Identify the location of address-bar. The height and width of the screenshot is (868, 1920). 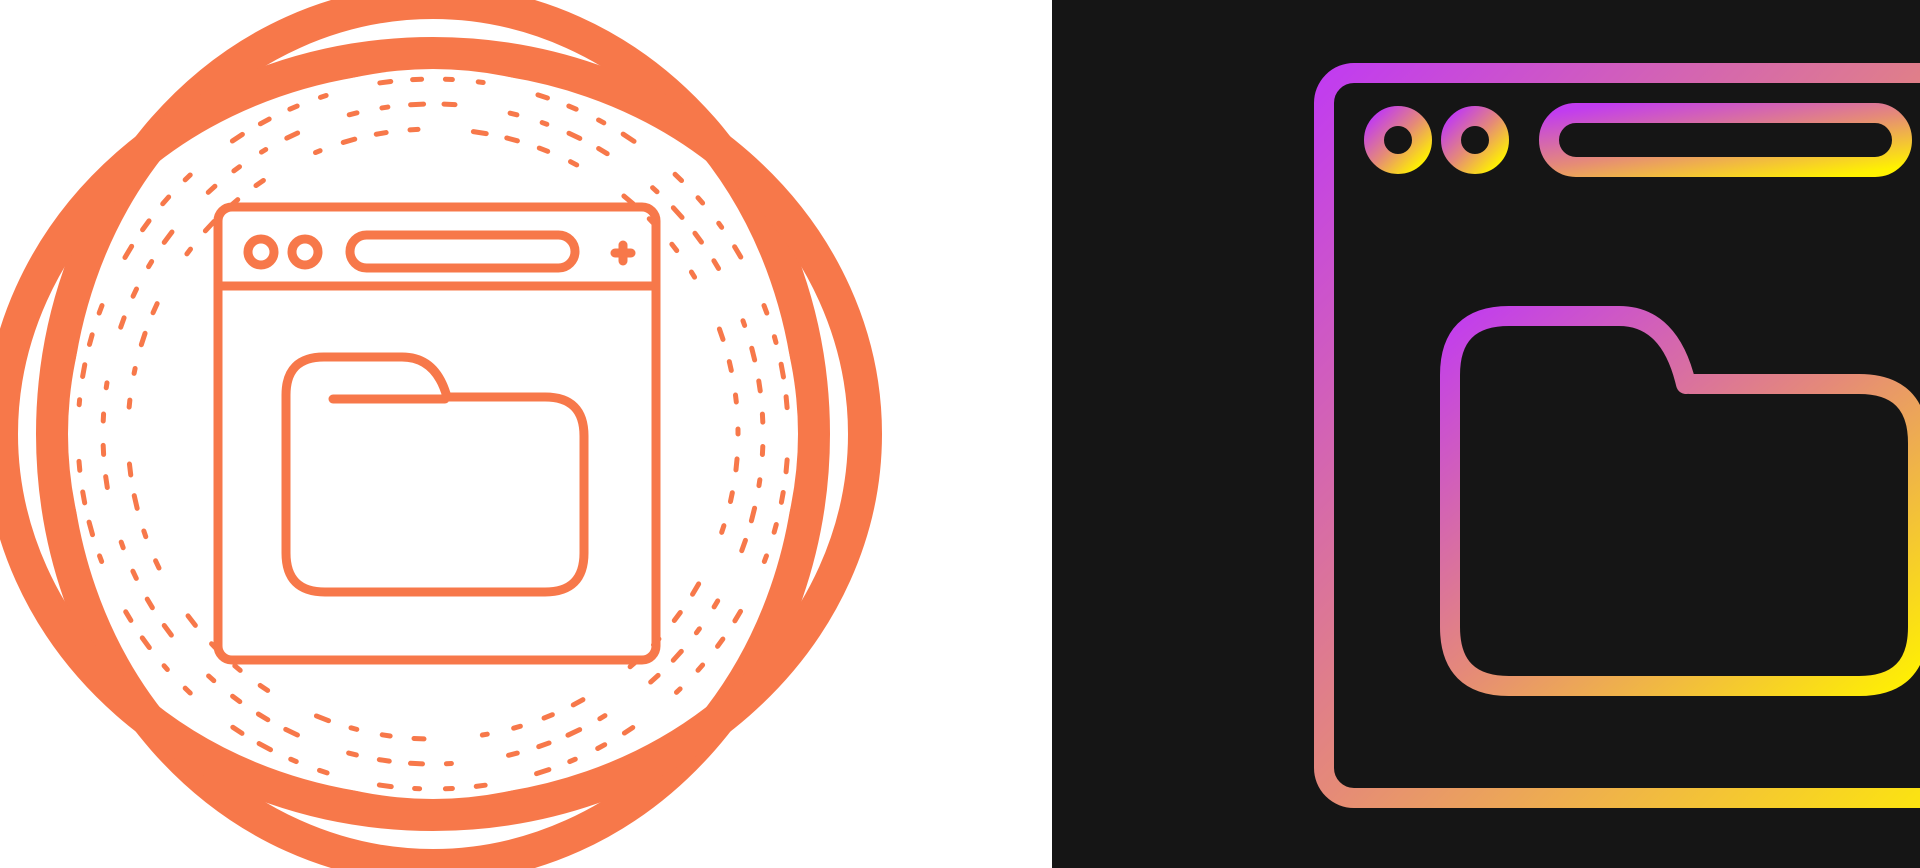
(1725, 140).